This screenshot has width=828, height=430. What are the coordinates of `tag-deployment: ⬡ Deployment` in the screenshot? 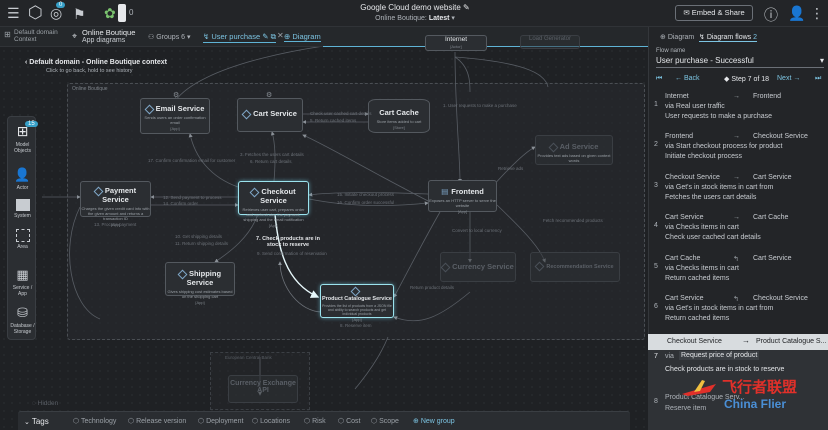 It's located at (220, 421).